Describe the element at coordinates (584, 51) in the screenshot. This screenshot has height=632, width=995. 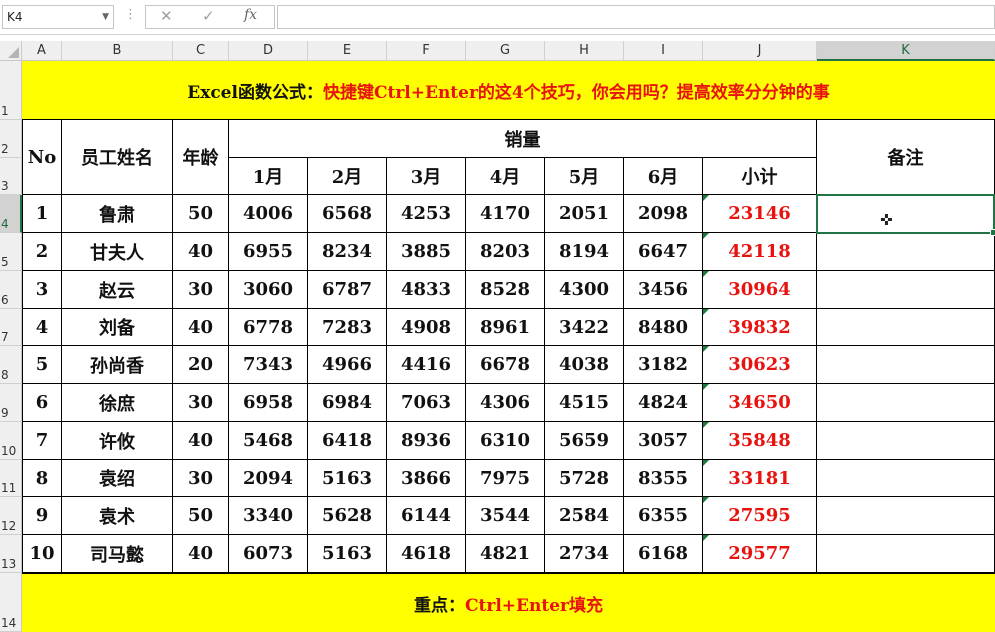
I see `col-header-h: H` at that location.